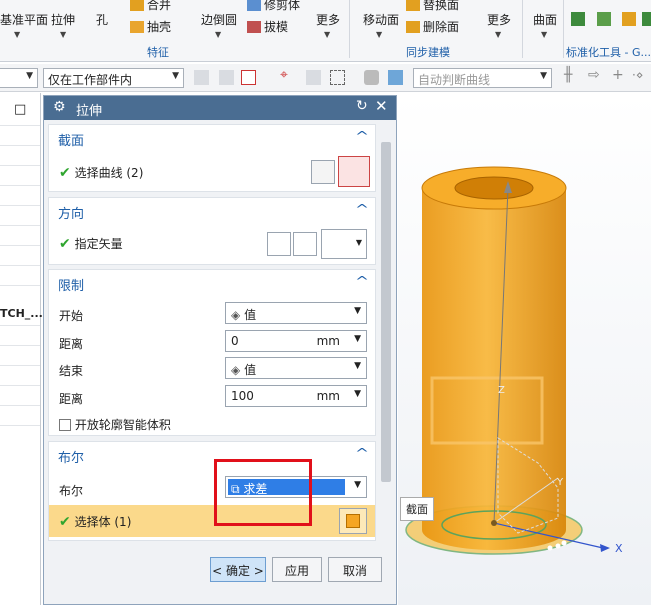 The width and height of the screenshot is (651, 605). What do you see at coordinates (297, 569) in the screenshot?
I see `apply-button: 应用` at bounding box center [297, 569].